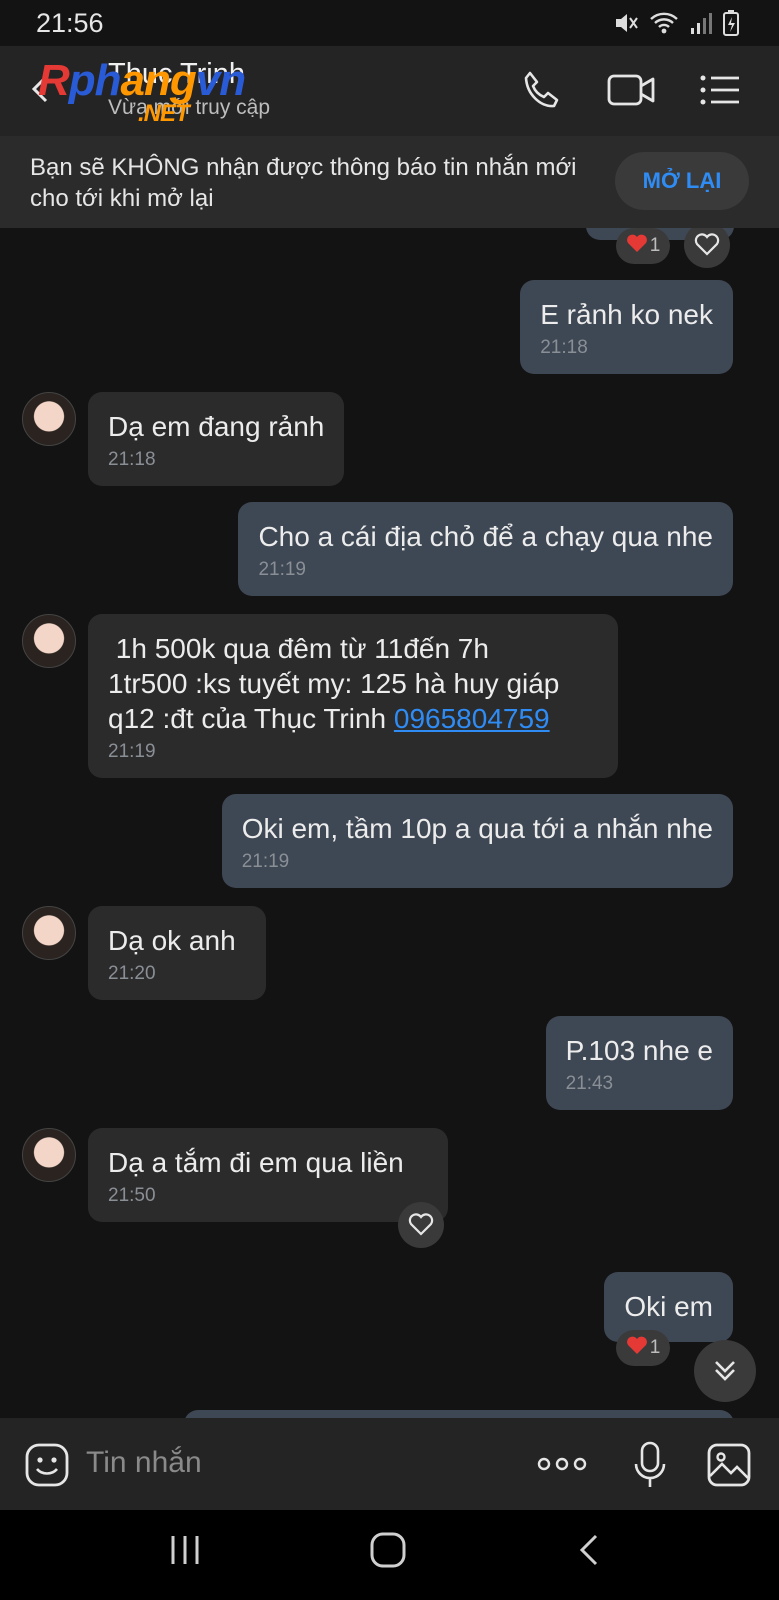  Describe the element at coordinates (132, 1195) in the screenshot. I see `message-time: 21:50` at that location.